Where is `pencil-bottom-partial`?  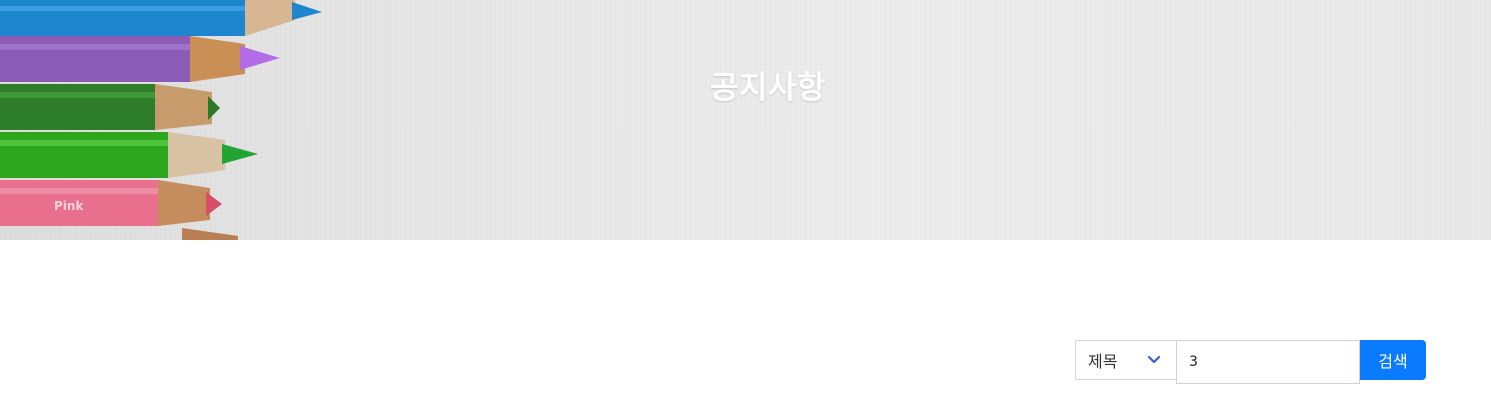
pencil-bottom-partial is located at coordinates (210, 234).